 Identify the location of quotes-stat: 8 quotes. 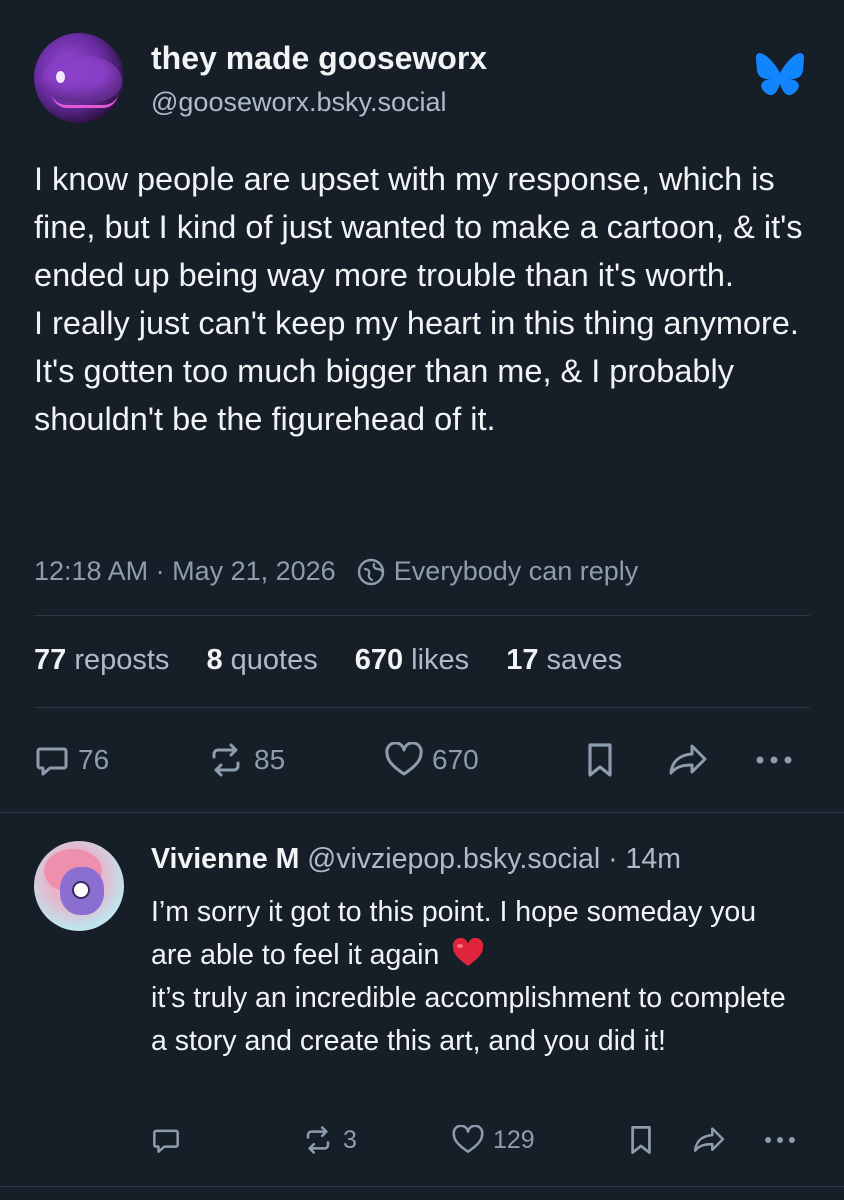
(261, 660).